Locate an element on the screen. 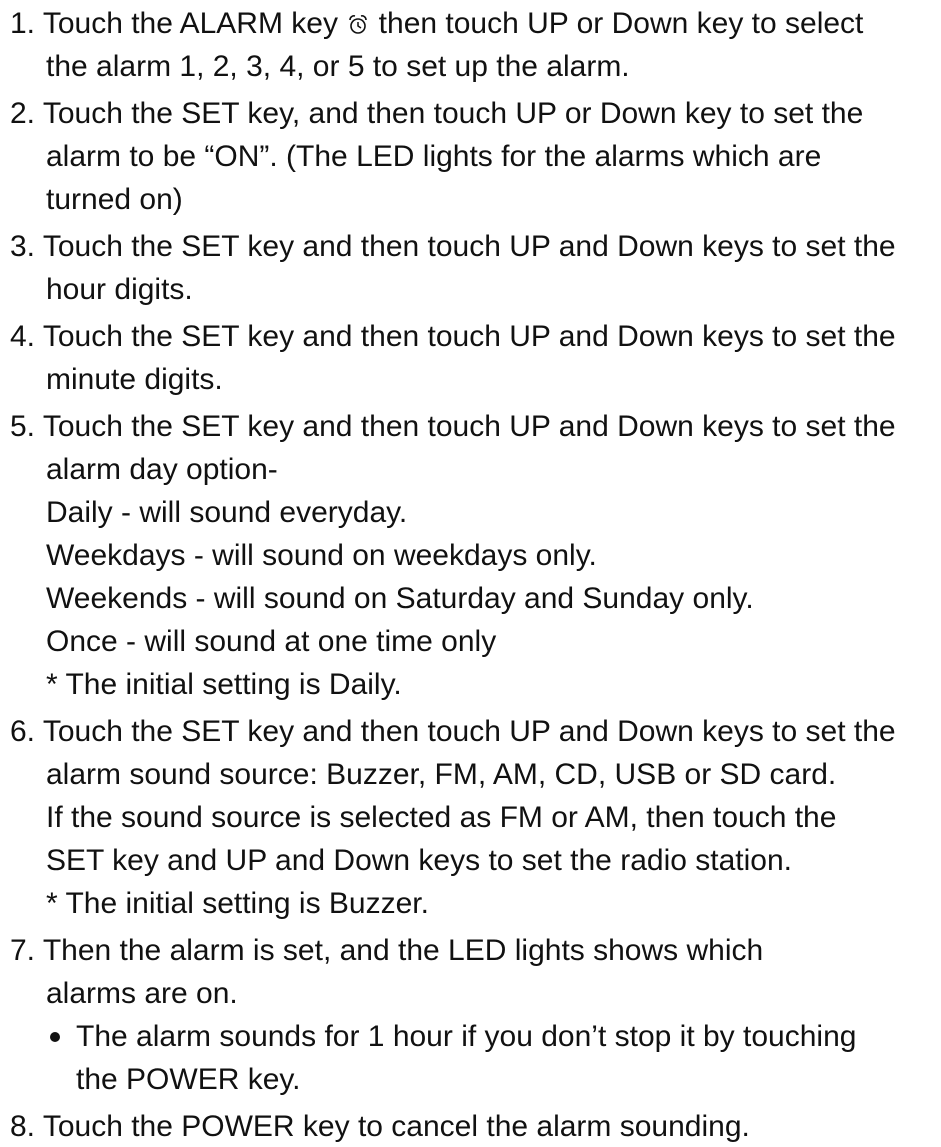 Image resolution: width=941 pixels, height=1147 pixels. step-4-line-2: minute digits. is located at coordinates (134, 379).